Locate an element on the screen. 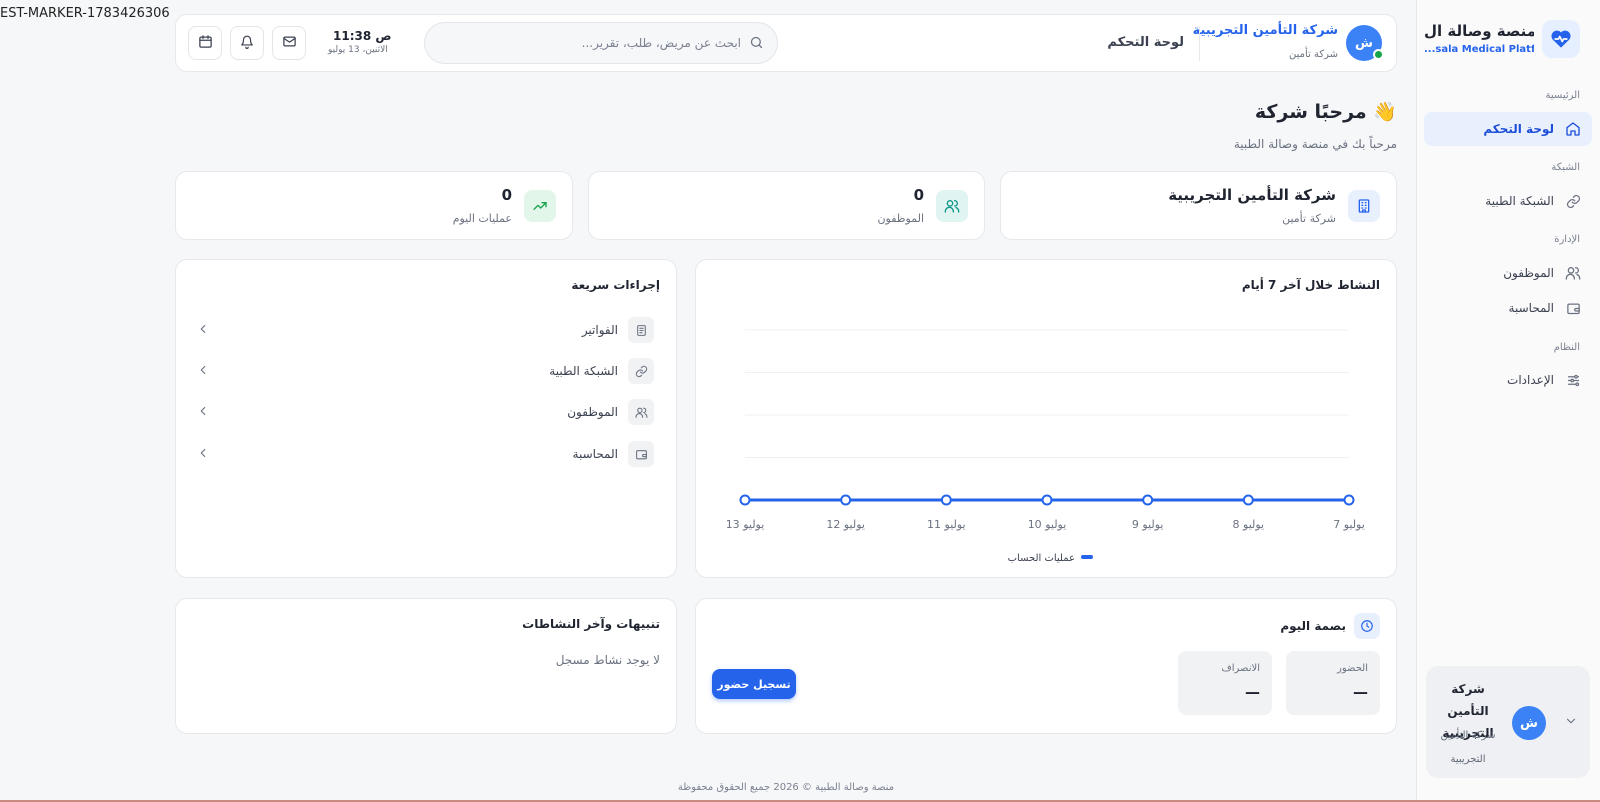  trending-up-icon is located at coordinates (540, 206).